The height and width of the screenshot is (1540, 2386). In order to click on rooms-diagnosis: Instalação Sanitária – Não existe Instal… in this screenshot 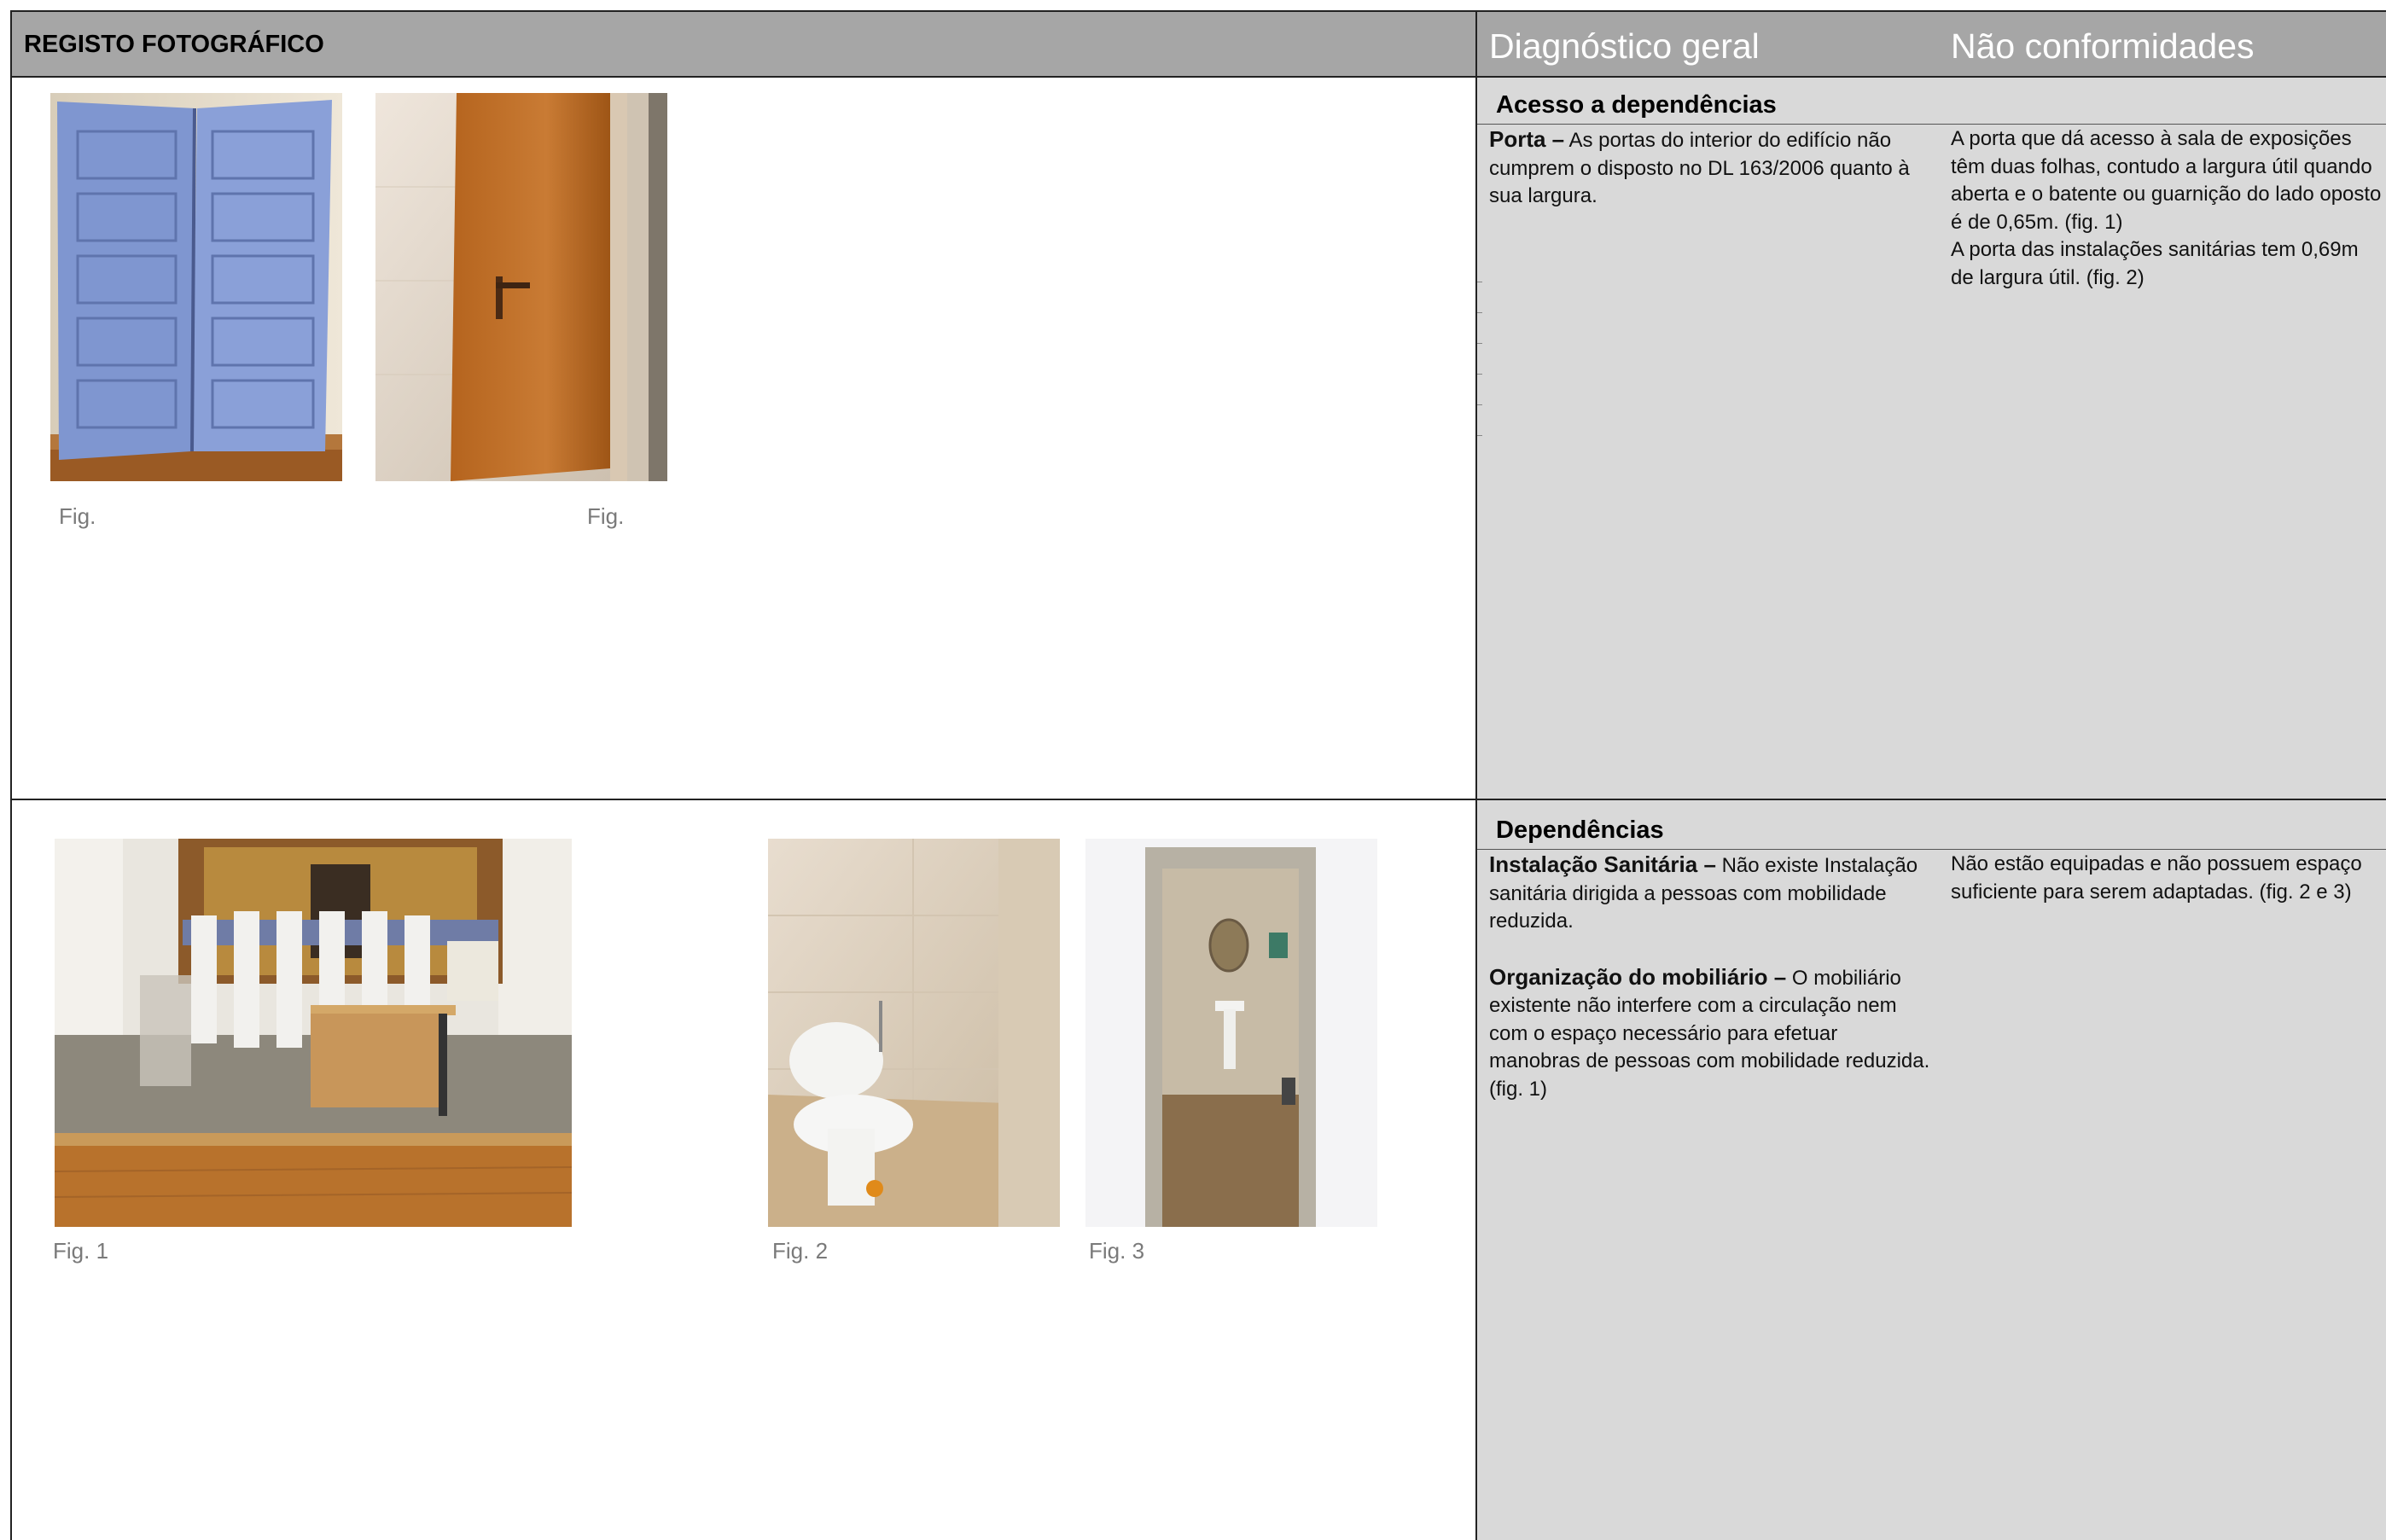, I will do `click(1711, 977)`.